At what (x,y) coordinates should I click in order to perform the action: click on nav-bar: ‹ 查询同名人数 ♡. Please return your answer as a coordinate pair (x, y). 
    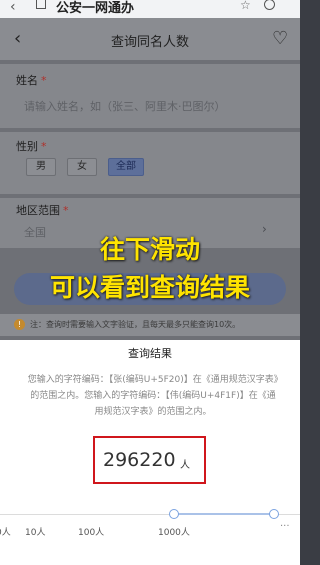
    Looking at the image, I should click on (150, 39).